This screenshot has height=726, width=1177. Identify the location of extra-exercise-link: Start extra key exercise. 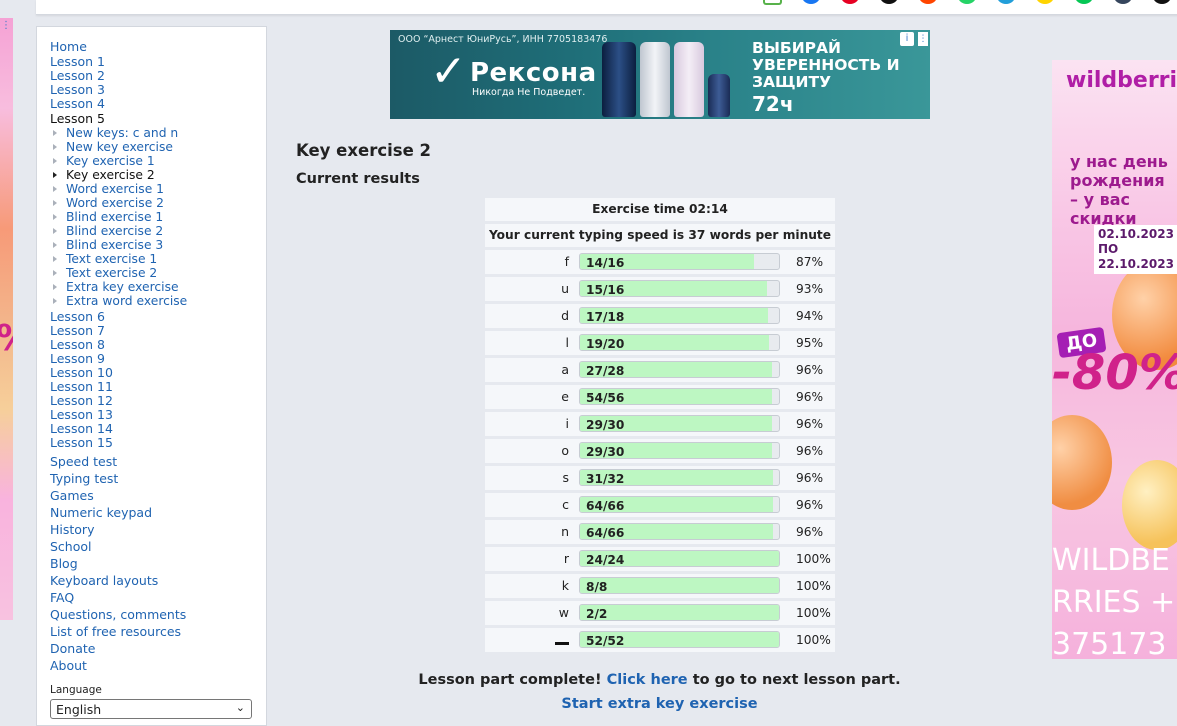
(659, 704).